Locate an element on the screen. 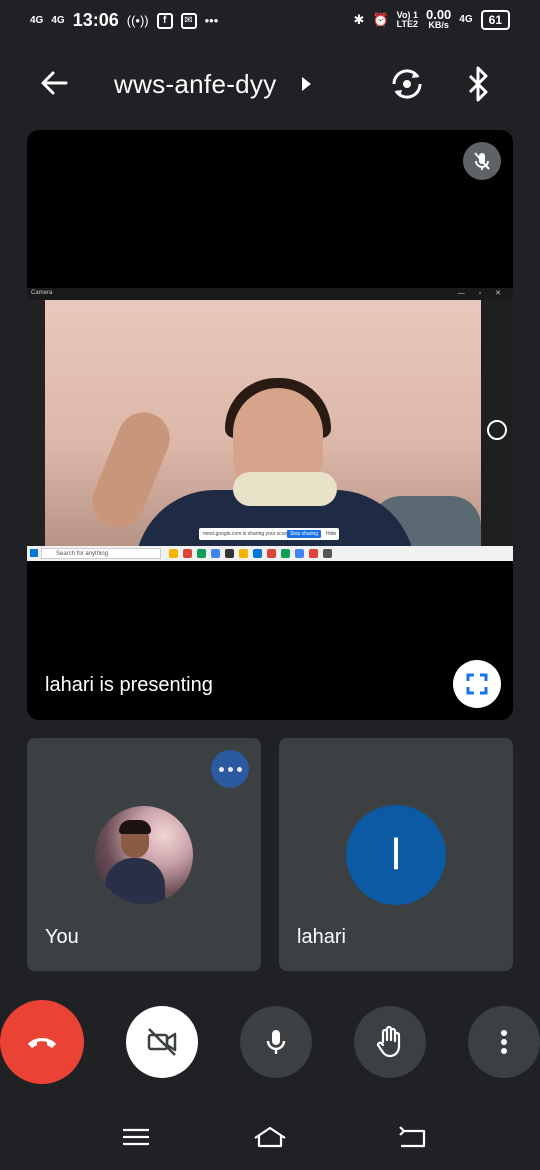 This screenshot has width=540, height=1170. taskbar-apps is located at coordinates (274, 553).